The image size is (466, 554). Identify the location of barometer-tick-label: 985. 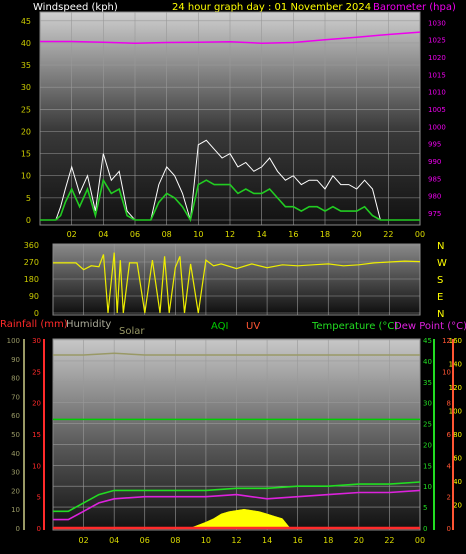
(434, 179).